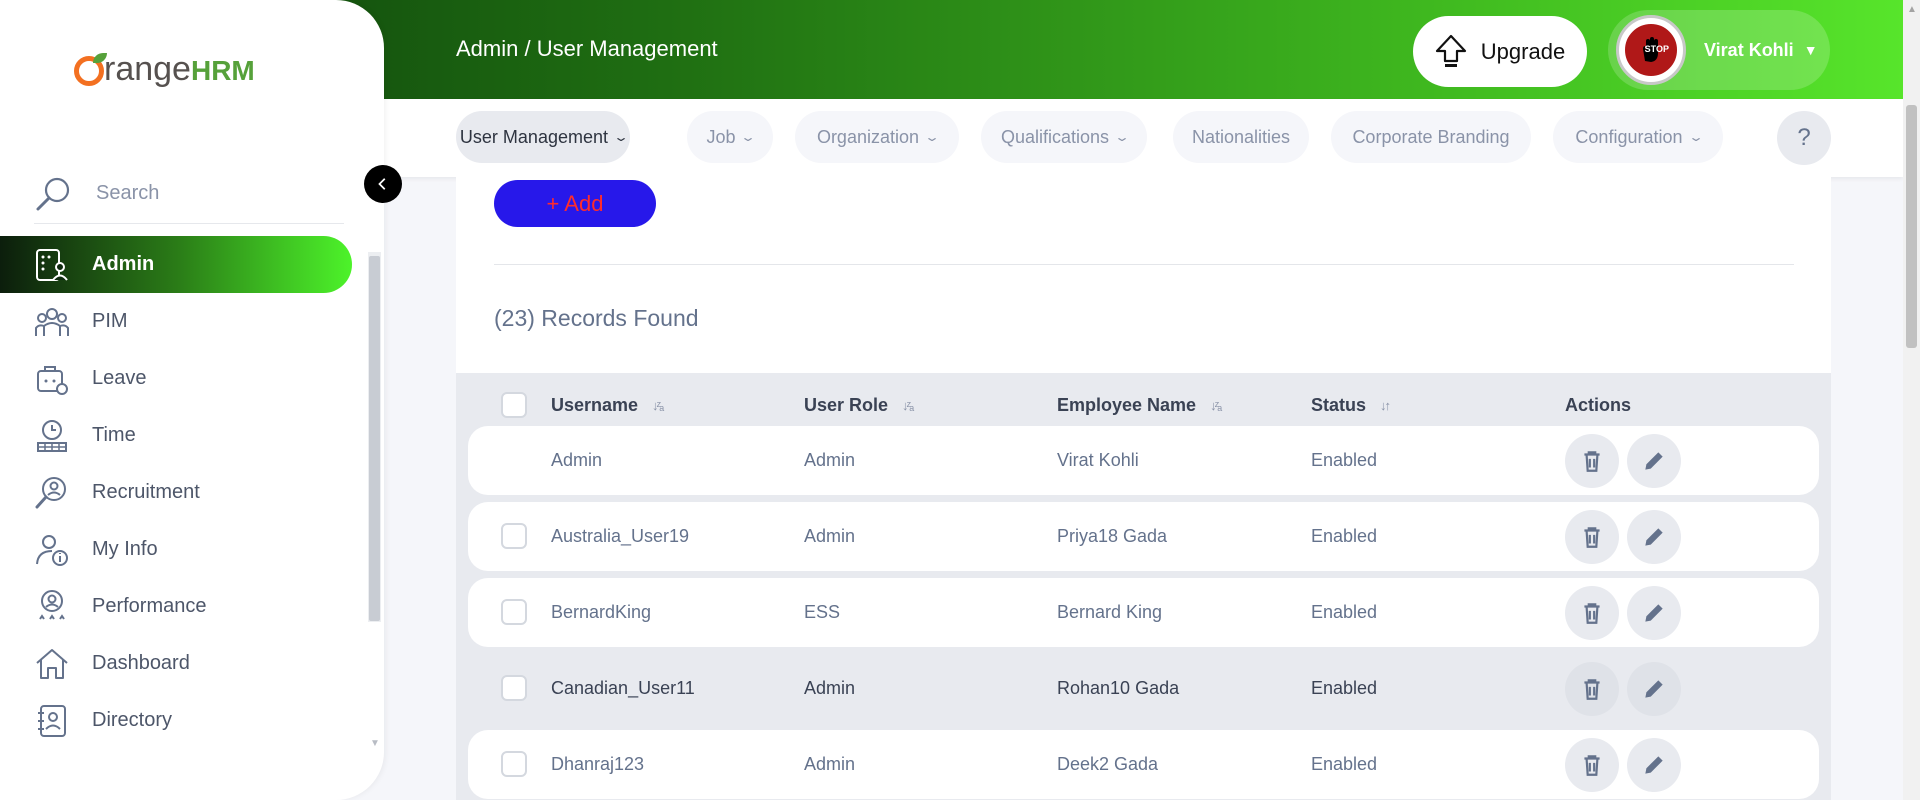 This screenshot has width=1920, height=800. I want to click on scroll-up-arrow-icon: ▲, so click(1912, 9).